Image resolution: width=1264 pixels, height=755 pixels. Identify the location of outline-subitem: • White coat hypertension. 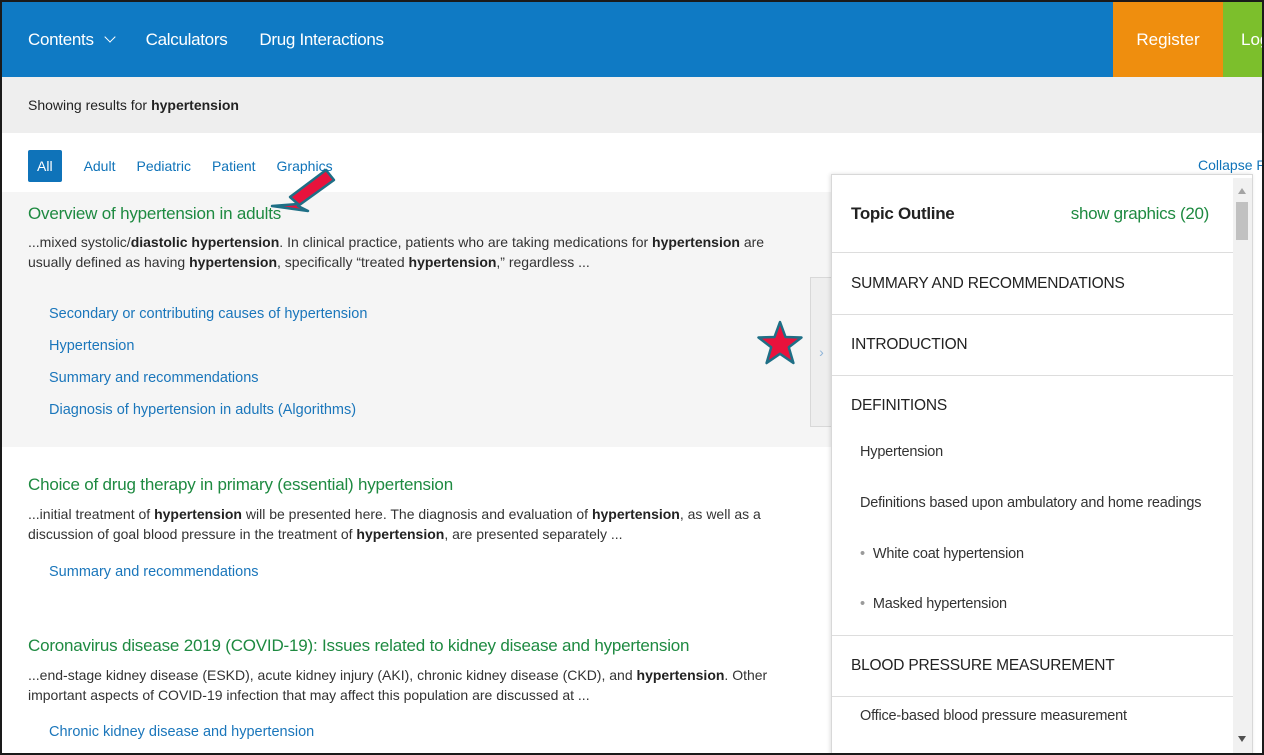
(942, 554).